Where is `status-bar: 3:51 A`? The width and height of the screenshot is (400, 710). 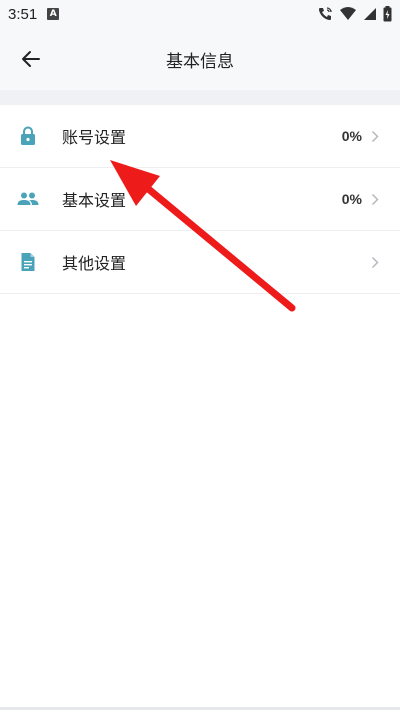 status-bar: 3:51 A is located at coordinates (200, 14).